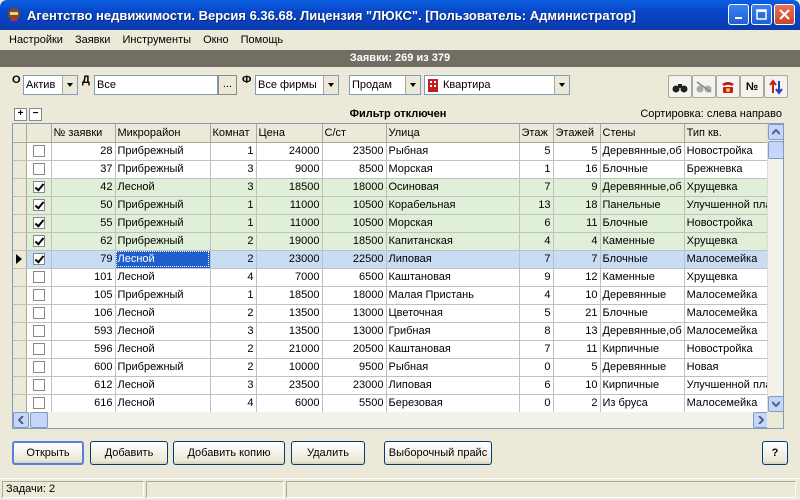  I want to click on cell-street: Каштановая, so click(453, 349).